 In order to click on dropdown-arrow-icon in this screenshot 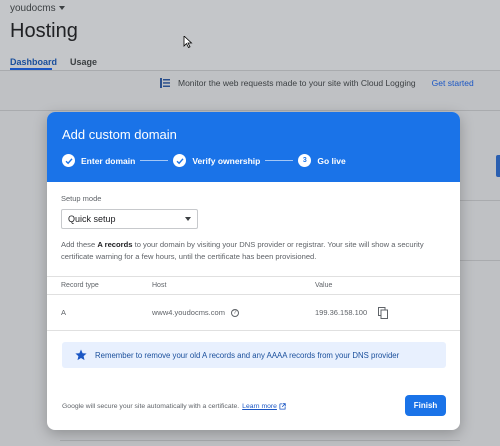, I will do `click(188, 219)`.